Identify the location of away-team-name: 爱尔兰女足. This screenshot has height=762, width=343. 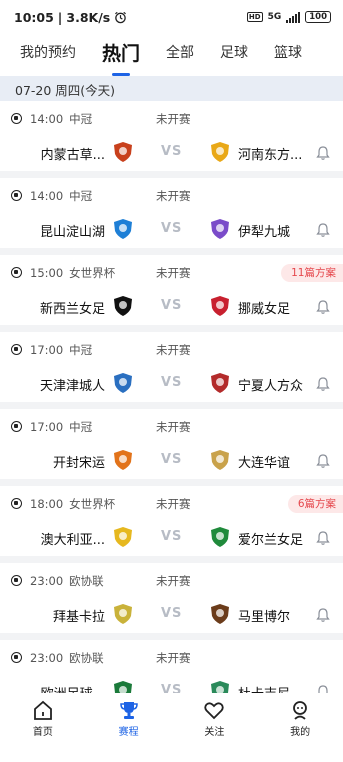
(271, 540).